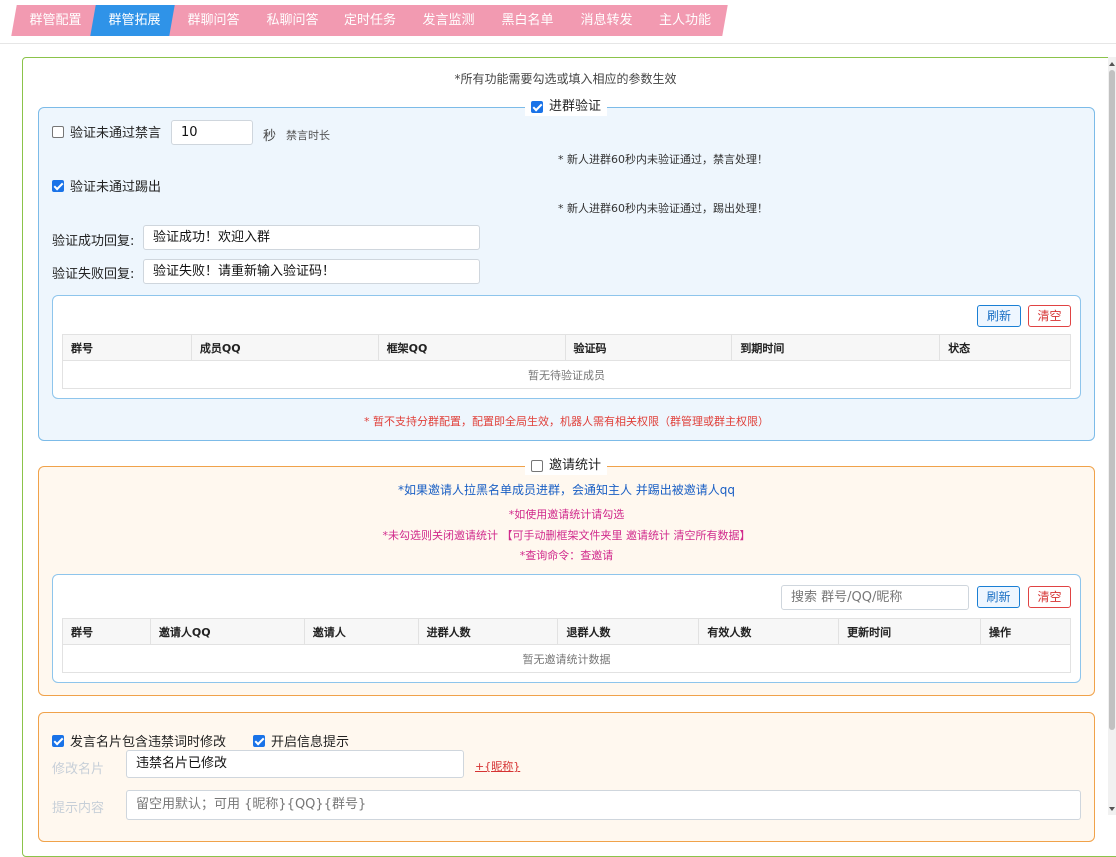 This screenshot has height=857, width=1116. I want to click on nickname-var-link: +{昵称}, so click(497, 766).